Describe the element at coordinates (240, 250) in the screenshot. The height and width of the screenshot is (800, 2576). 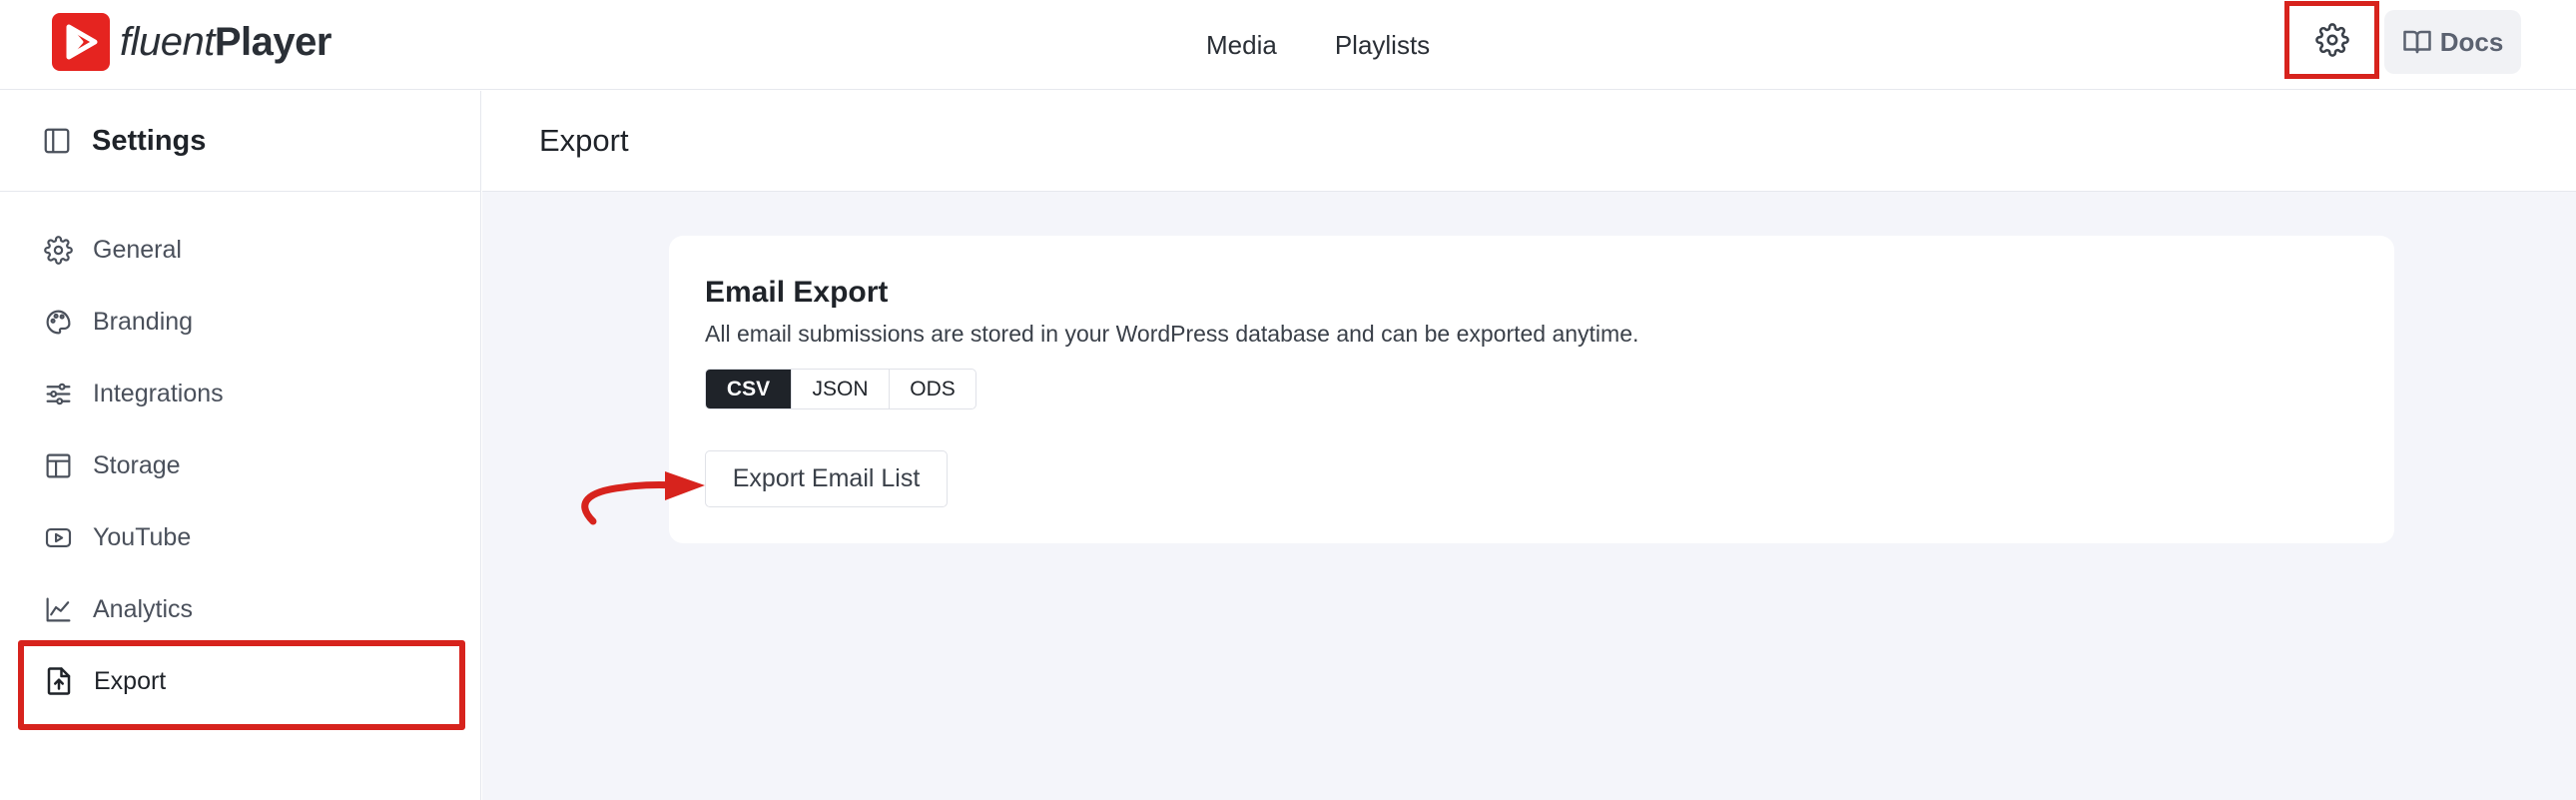
I see `sidebar-item-general: General` at that location.